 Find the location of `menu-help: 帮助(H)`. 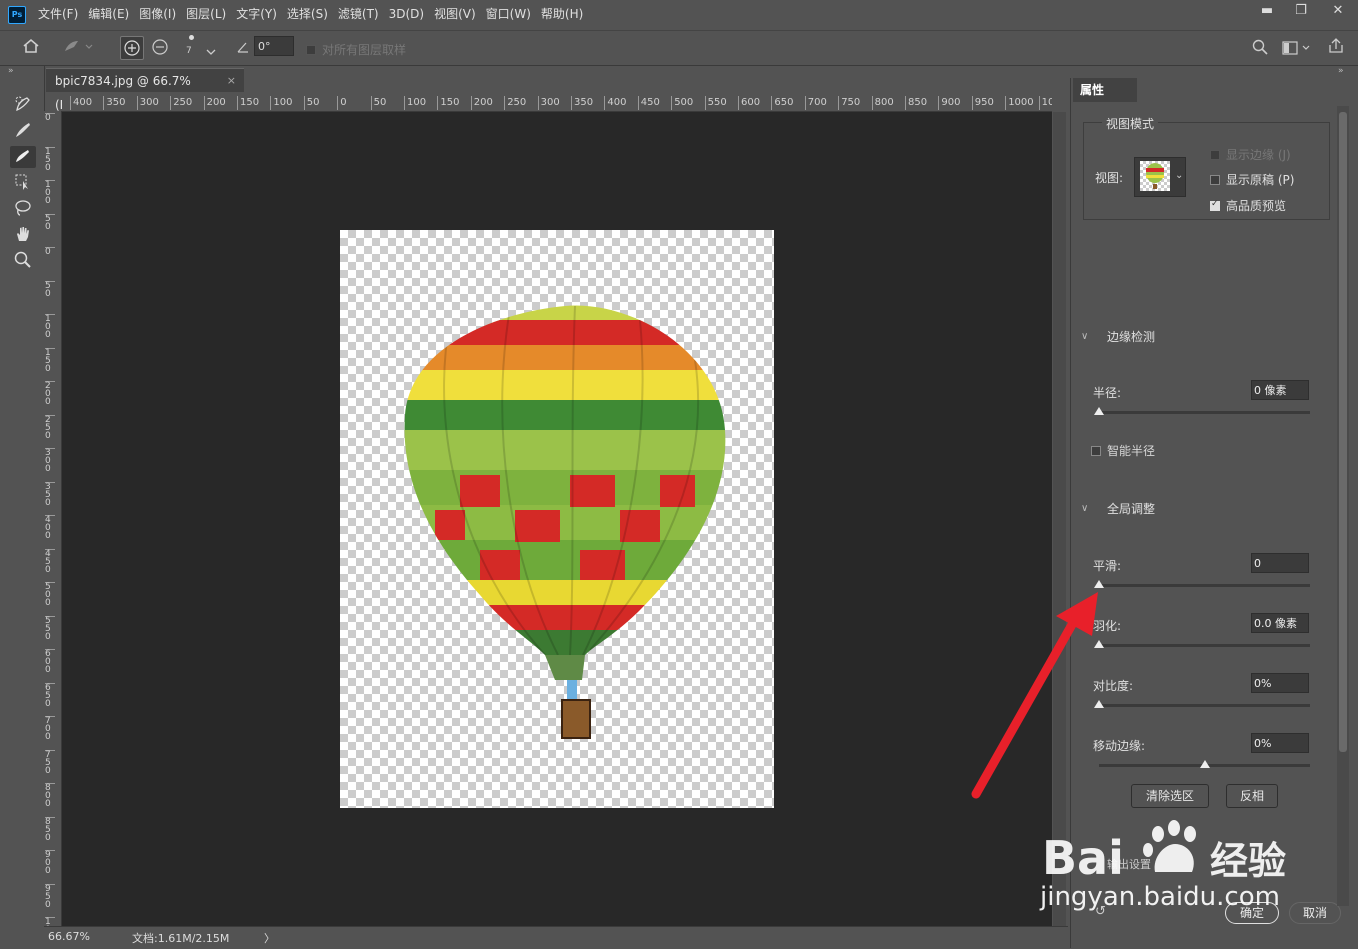

menu-help: 帮助(H) is located at coordinates (562, 14).